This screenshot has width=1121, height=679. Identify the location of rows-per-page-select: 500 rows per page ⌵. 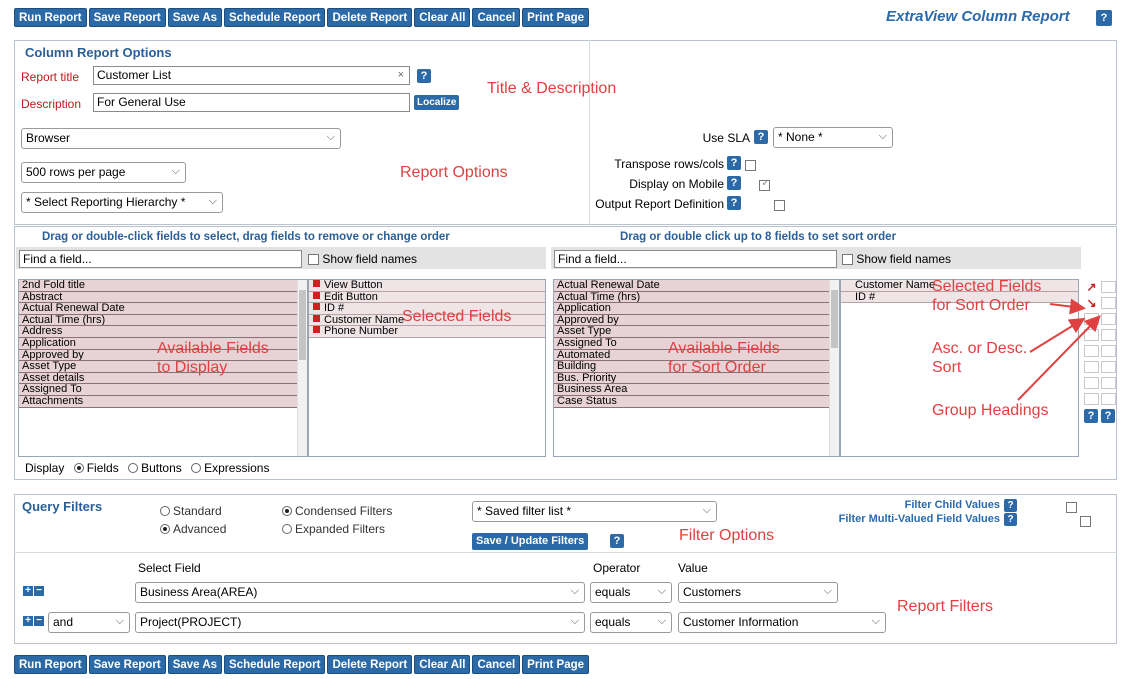
(103, 172).